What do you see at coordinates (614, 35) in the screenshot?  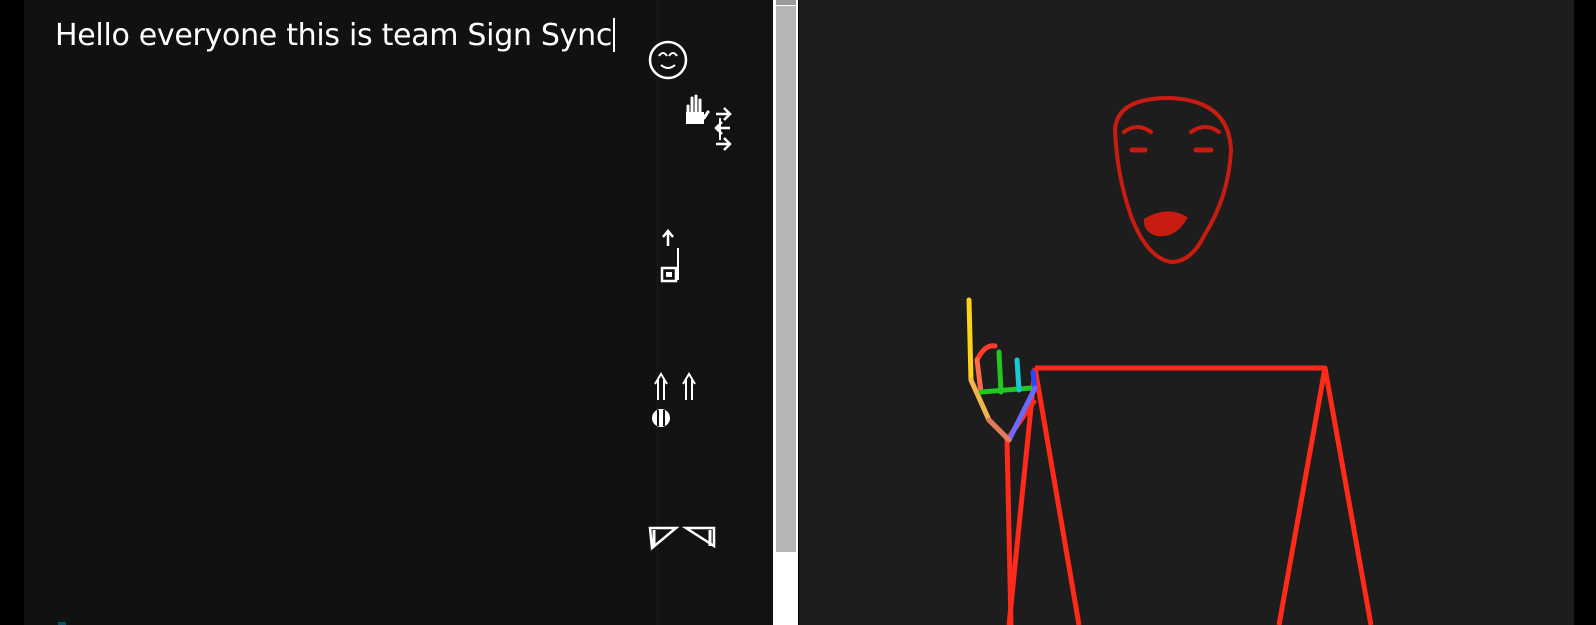 I see `text-caret` at bounding box center [614, 35].